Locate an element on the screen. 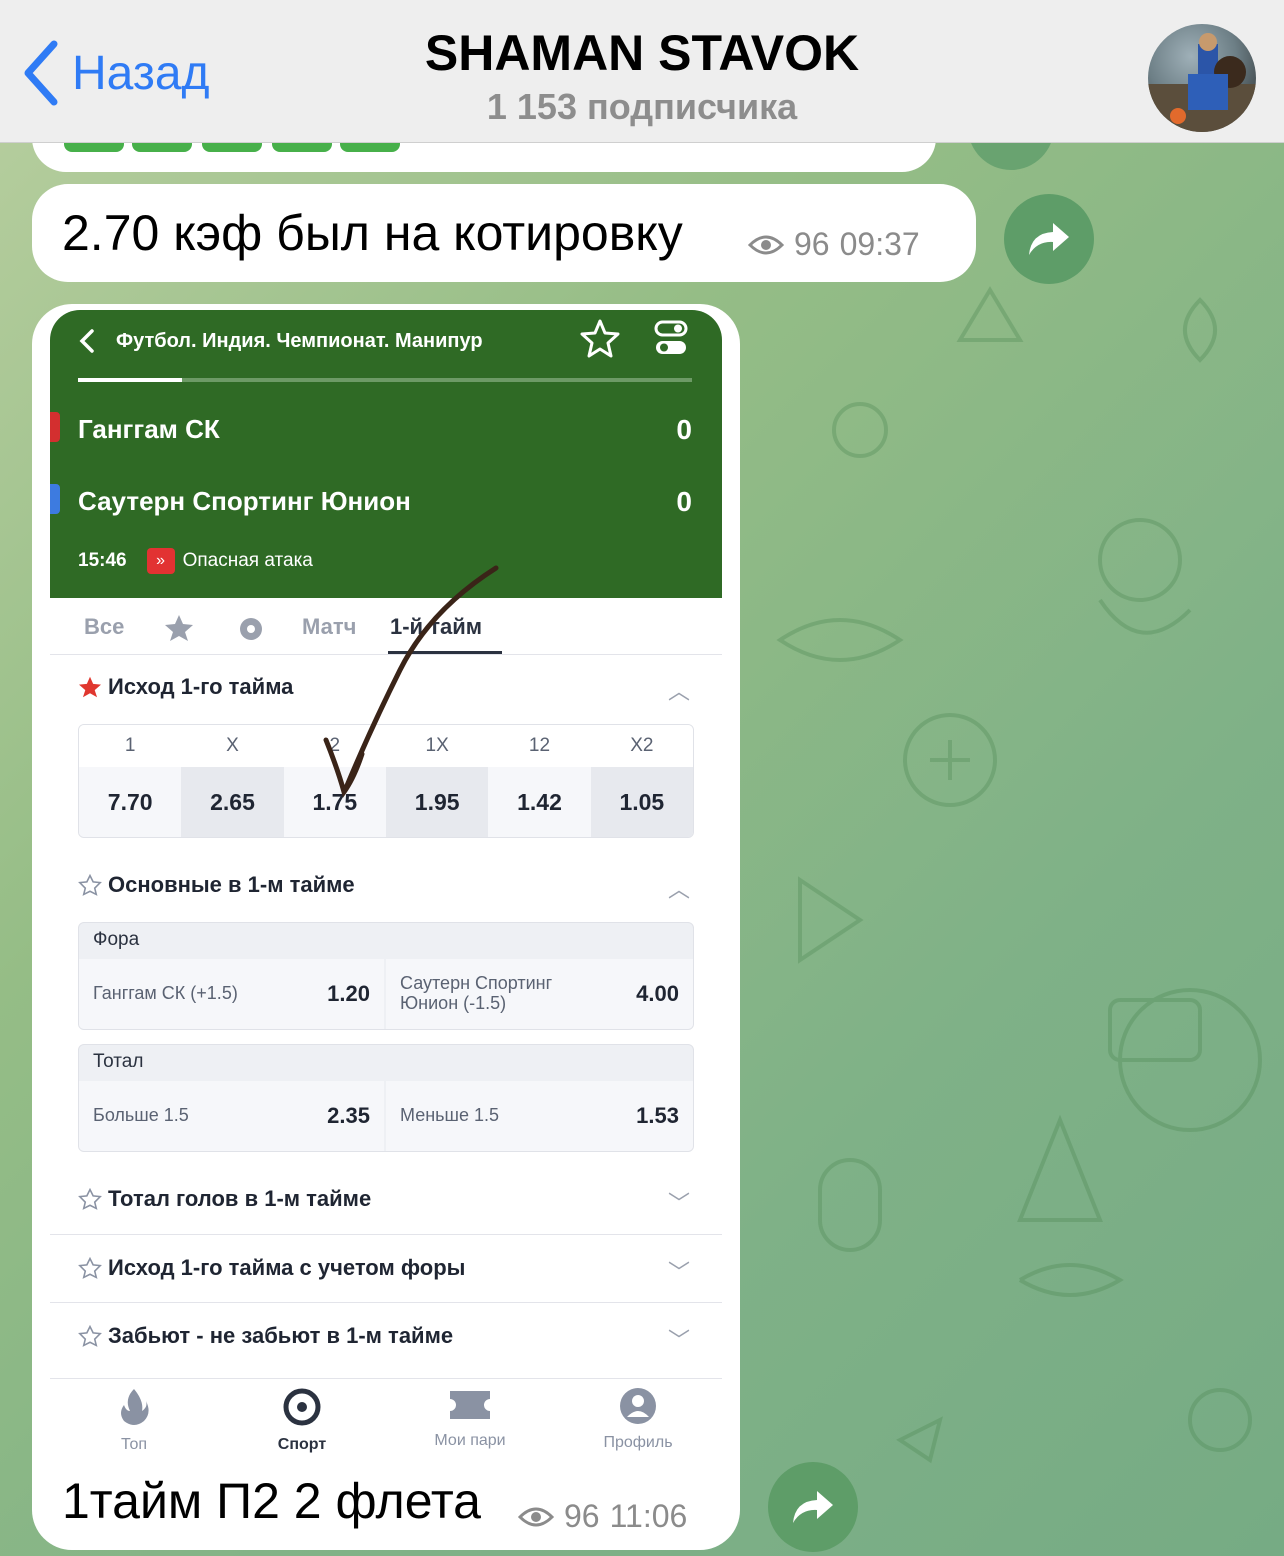 This screenshot has width=1284, height=1556. market-title: Фора is located at coordinates (116, 939).